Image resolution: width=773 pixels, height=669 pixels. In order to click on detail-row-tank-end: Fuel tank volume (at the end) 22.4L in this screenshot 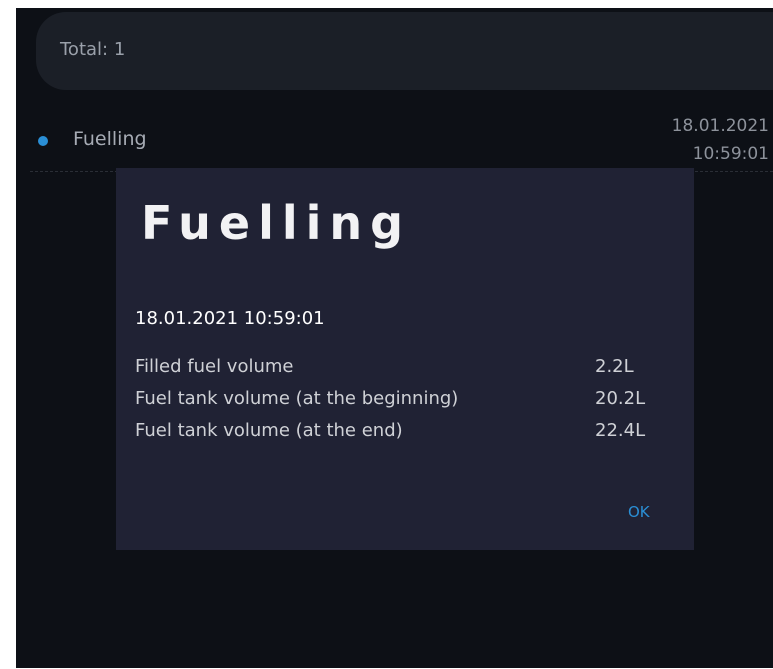, I will do `click(405, 436)`.